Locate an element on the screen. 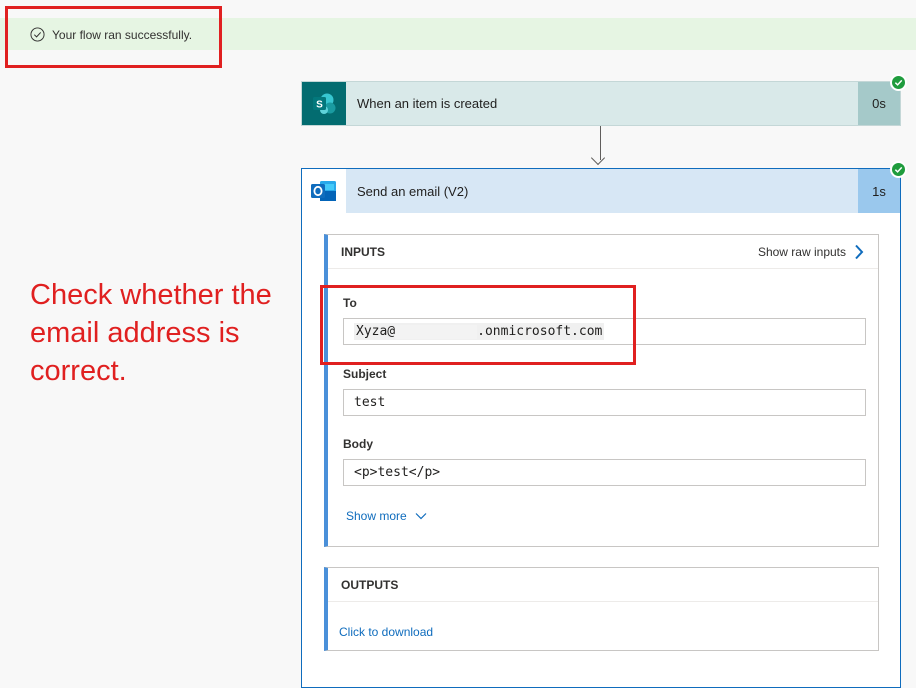 The width and height of the screenshot is (916, 688). highlight-to-field-box is located at coordinates (478, 325).